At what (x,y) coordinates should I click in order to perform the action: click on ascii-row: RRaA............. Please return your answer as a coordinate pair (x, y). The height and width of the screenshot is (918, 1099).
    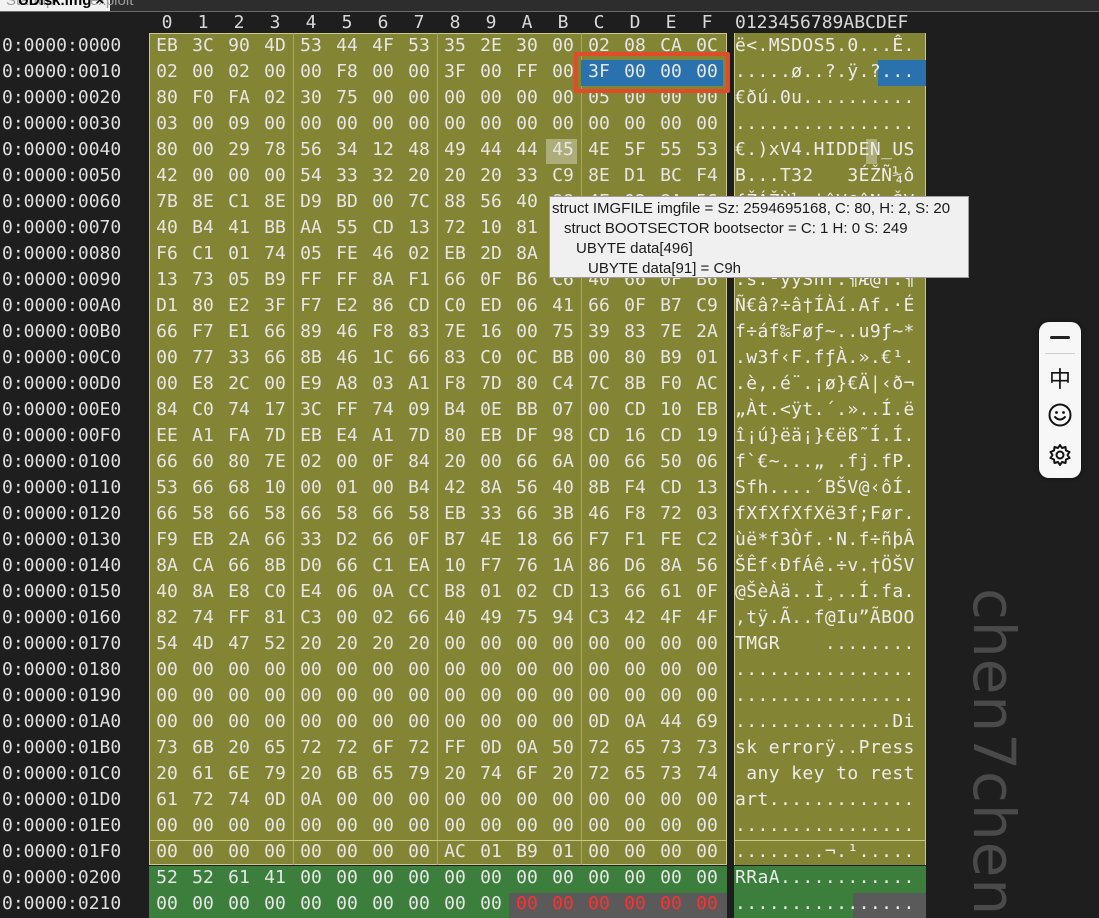
    Looking at the image, I should click on (825, 877).